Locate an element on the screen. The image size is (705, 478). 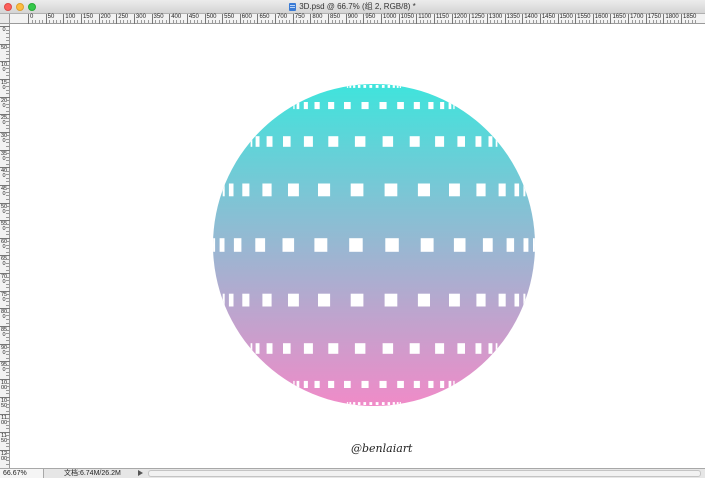
horizontal-scrollbar is located at coordinates (424, 473).